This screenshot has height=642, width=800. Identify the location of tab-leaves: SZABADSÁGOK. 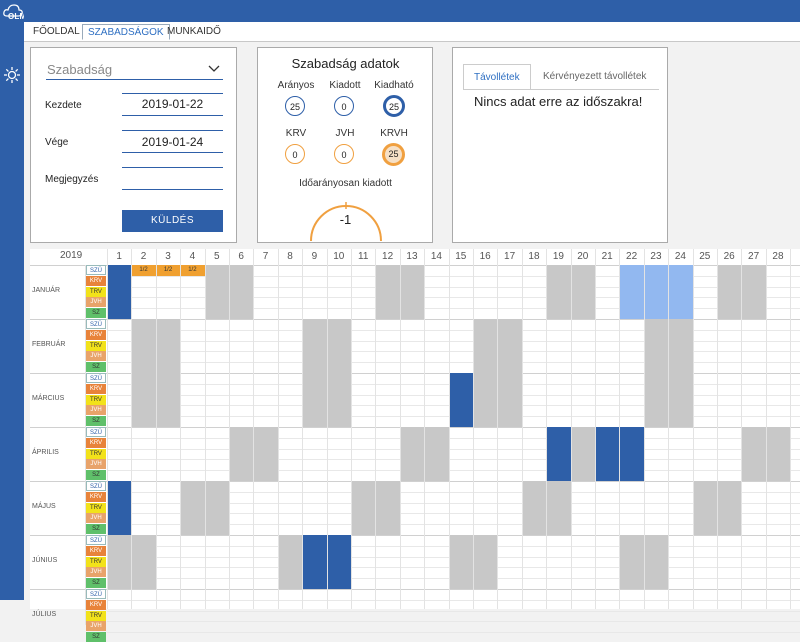
(126, 32).